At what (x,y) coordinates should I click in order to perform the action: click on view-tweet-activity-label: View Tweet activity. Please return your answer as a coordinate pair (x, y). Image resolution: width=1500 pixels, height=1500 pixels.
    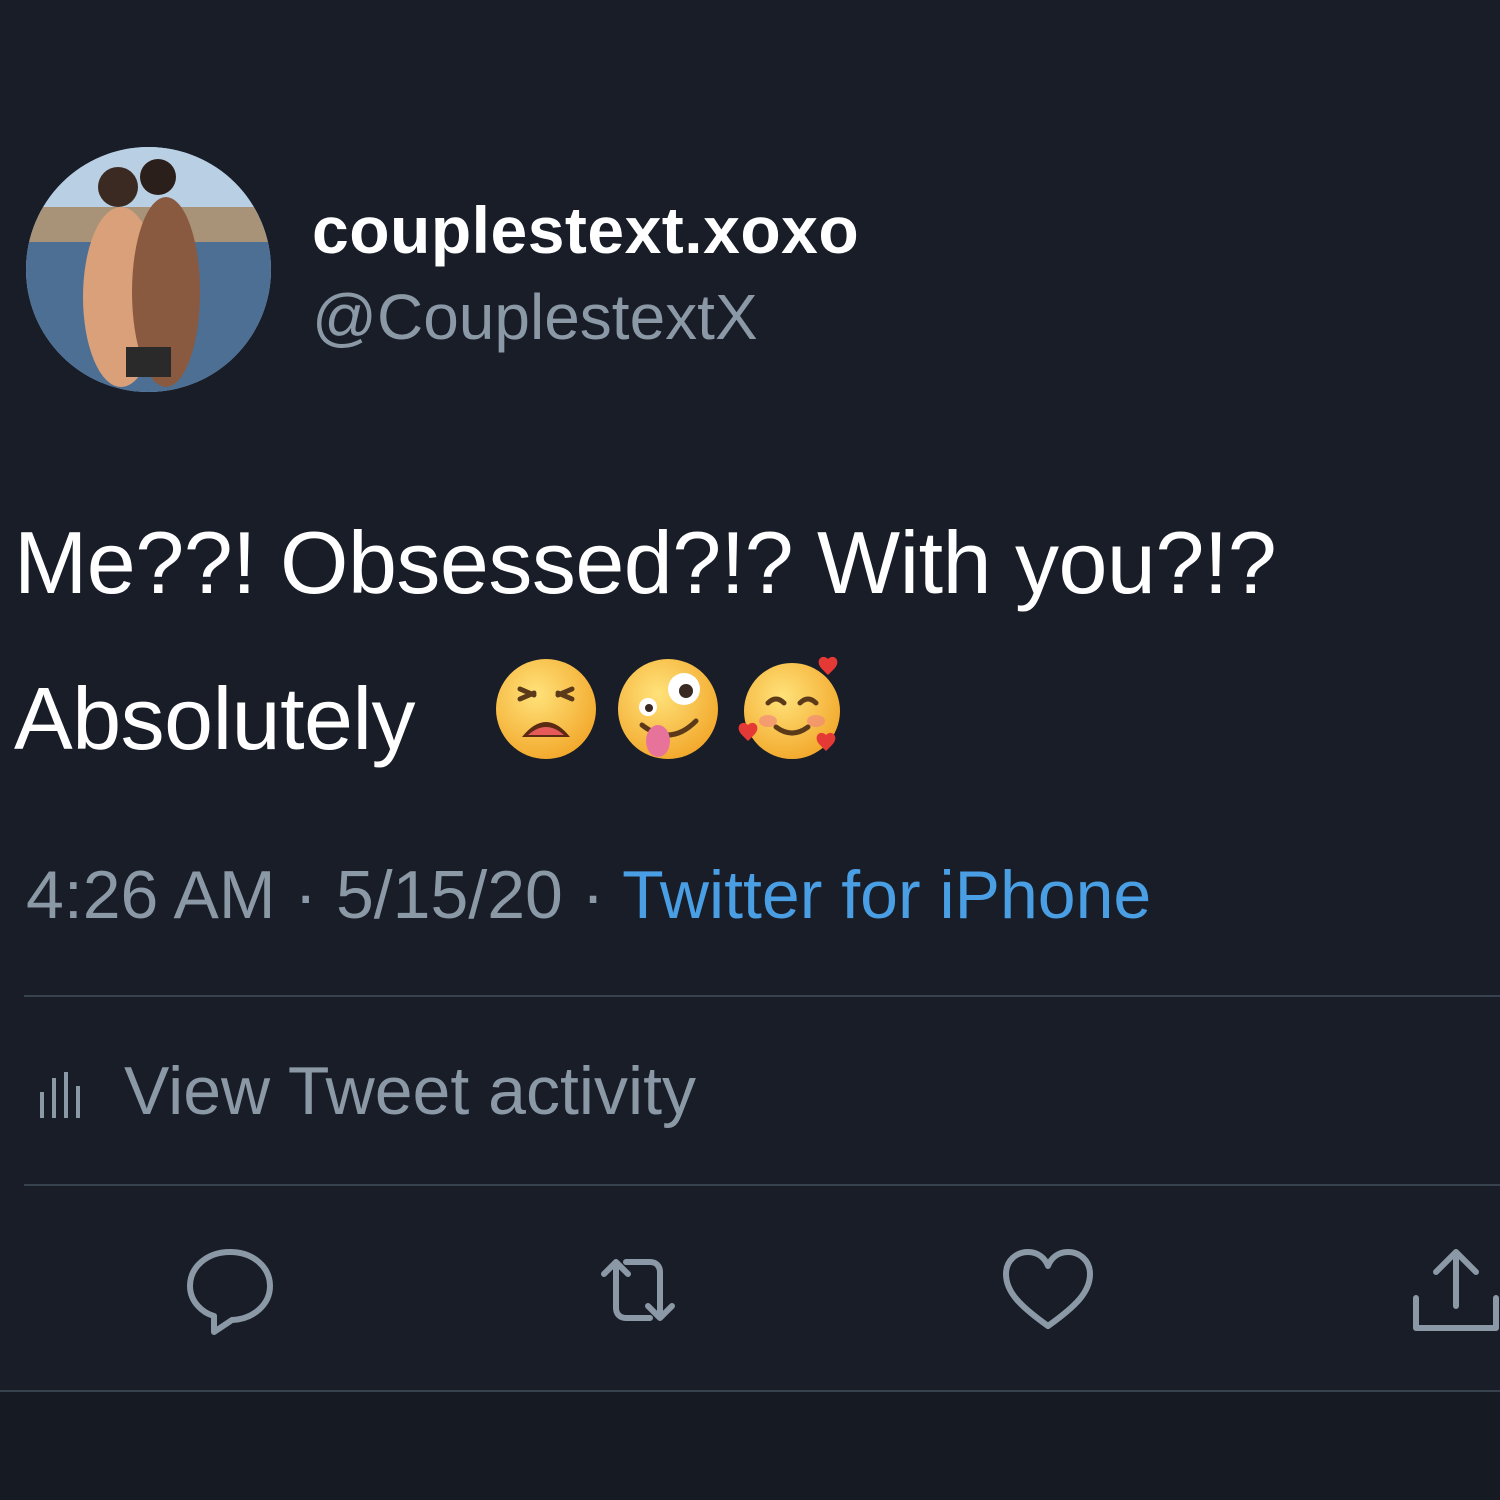
    Looking at the image, I should click on (410, 1091).